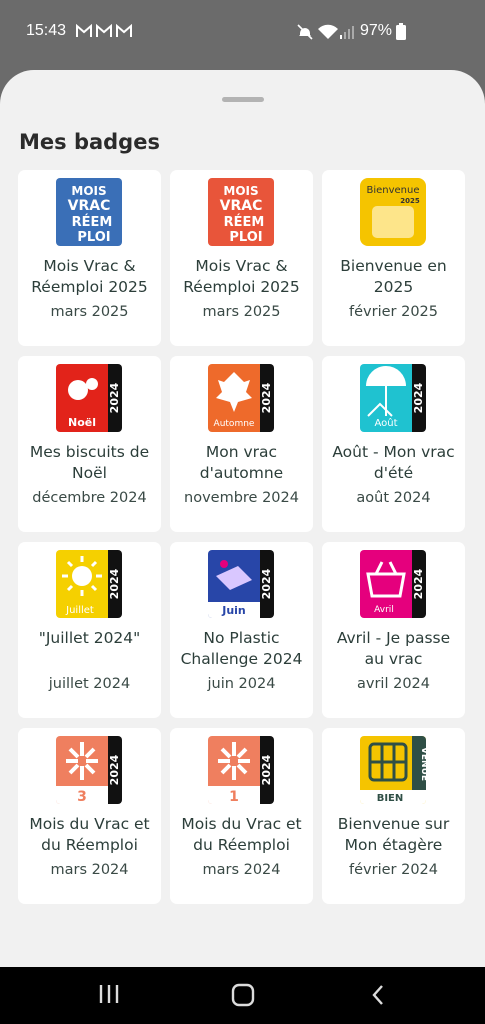 Image resolution: width=485 pixels, height=1024 pixels. I want to click on svg-text: 1, so click(234, 796).